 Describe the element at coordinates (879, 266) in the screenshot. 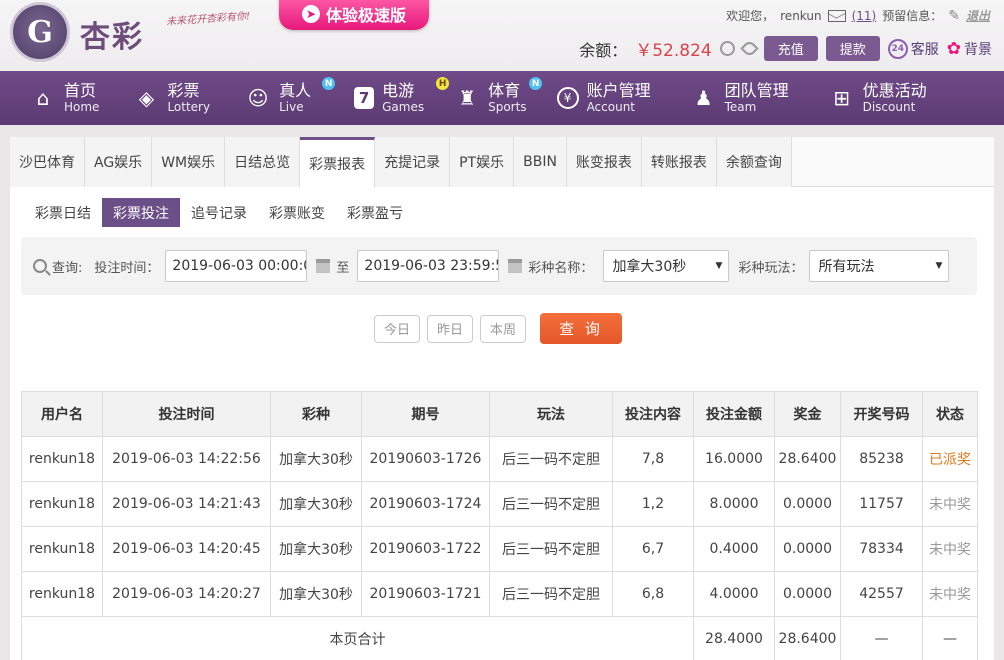

I see `play-type-select: 所有玩法 ▼` at that location.